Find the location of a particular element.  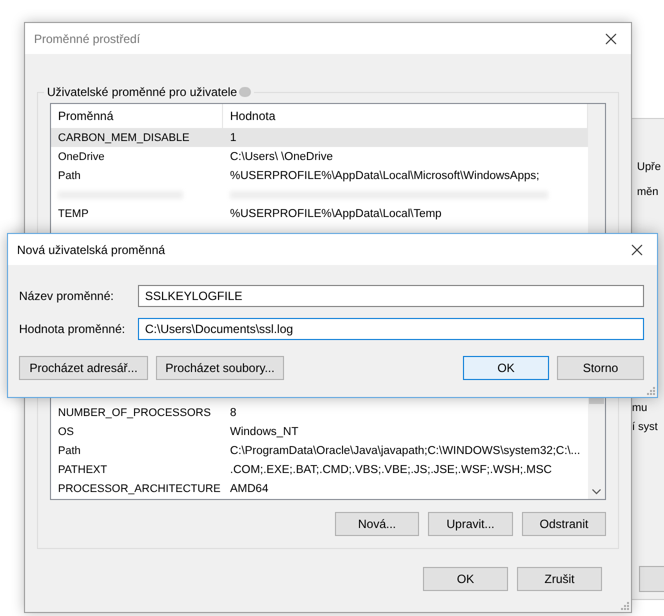

variable-value: C:\Users\ \OneDrive is located at coordinates (281, 156).